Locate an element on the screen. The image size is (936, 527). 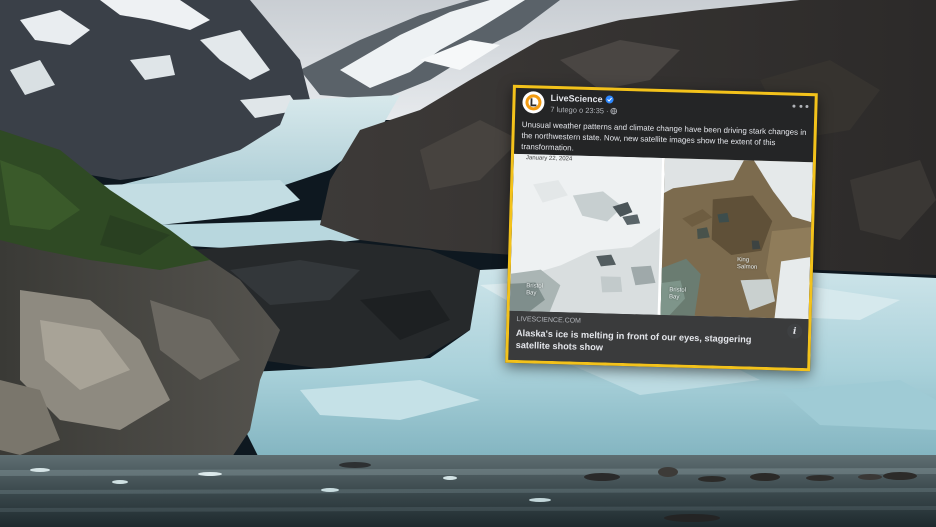
author-name: LiveScience is located at coordinates (576, 97).